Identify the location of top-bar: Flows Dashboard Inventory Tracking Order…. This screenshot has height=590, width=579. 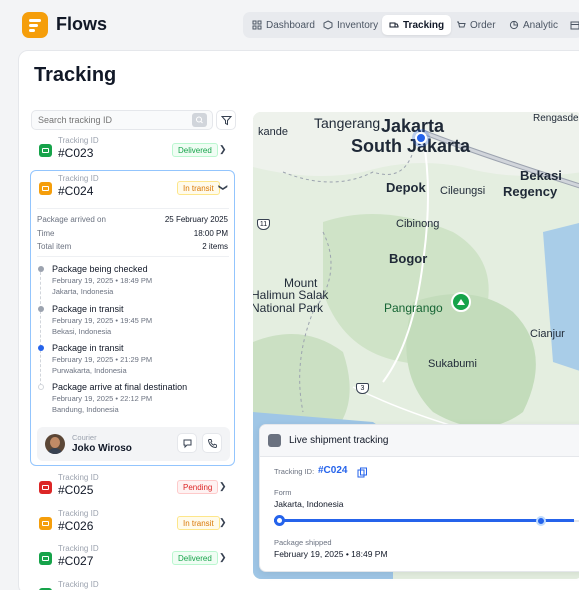
(289, 25).